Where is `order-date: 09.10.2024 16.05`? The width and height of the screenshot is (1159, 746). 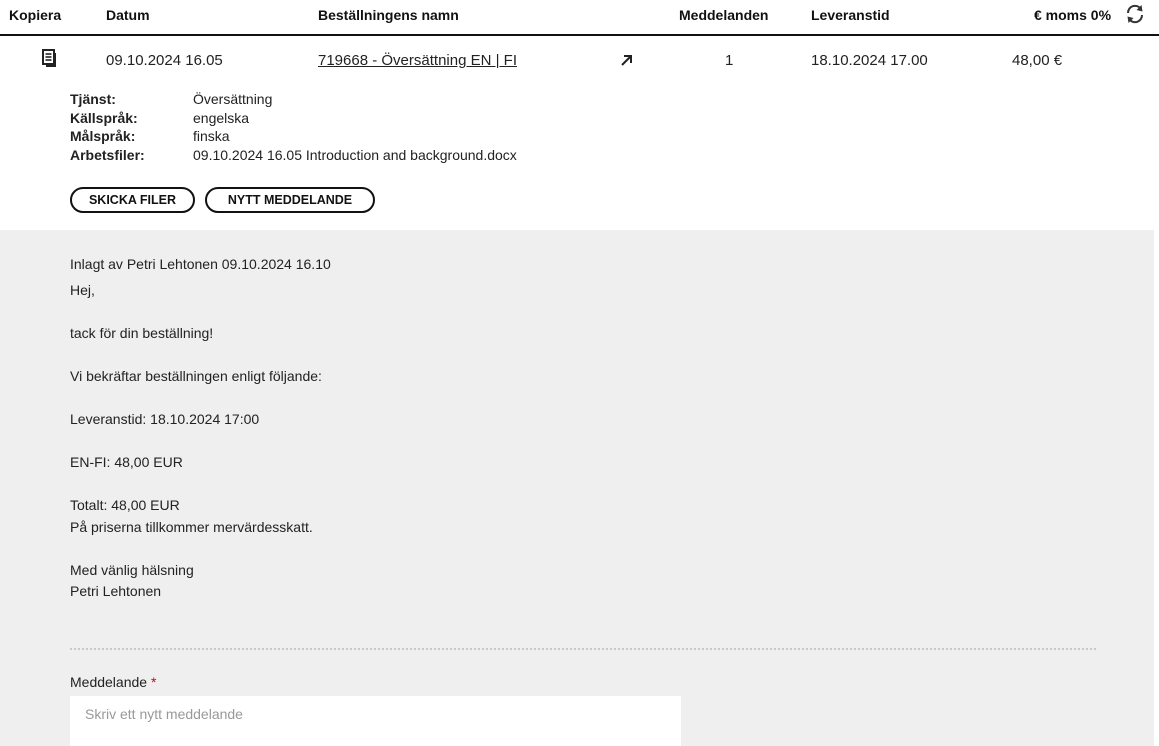 order-date: 09.10.2024 16.05 is located at coordinates (164, 60).